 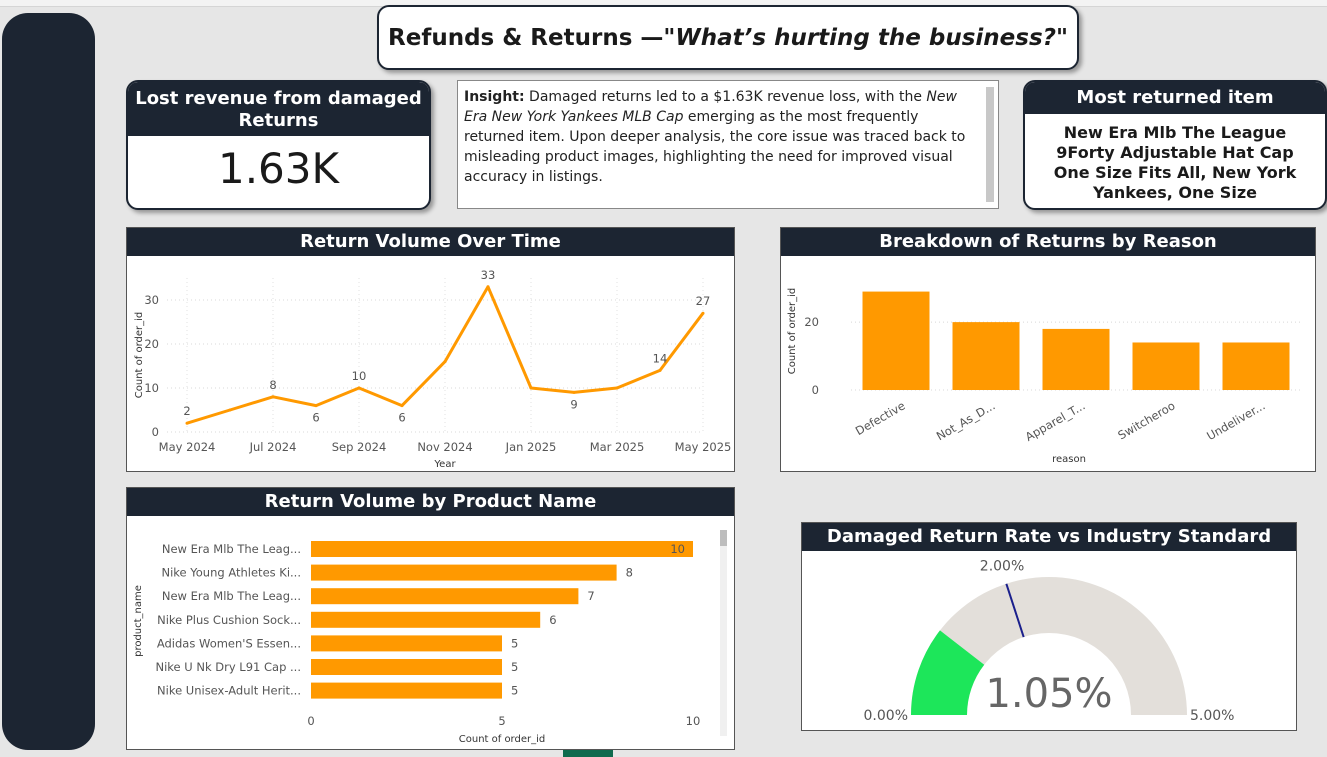 What do you see at coordinates (278, 109) in the screenshot?
I see `kpi-label: Lost revenue from damaged Returns` at bounding box center [278, 109].